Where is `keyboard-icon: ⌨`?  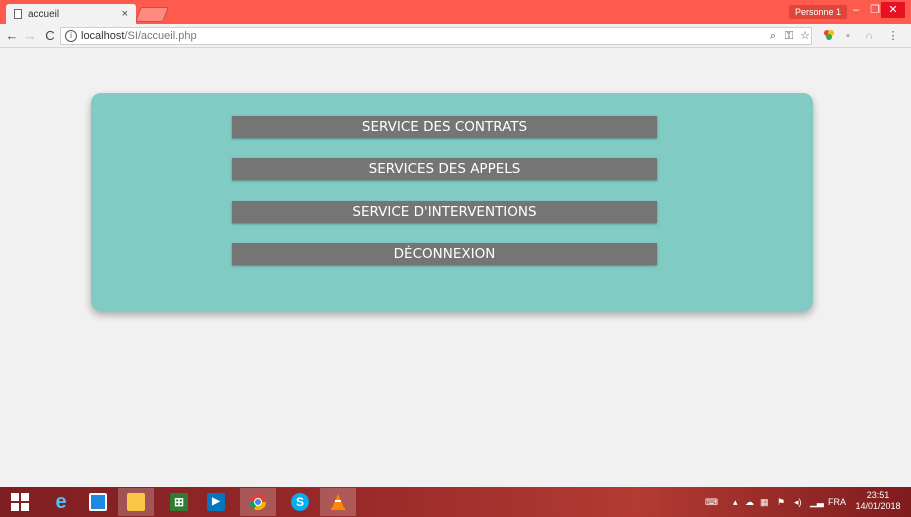
keyboard-icon: ⌨ is located at coordinates (711, 502).